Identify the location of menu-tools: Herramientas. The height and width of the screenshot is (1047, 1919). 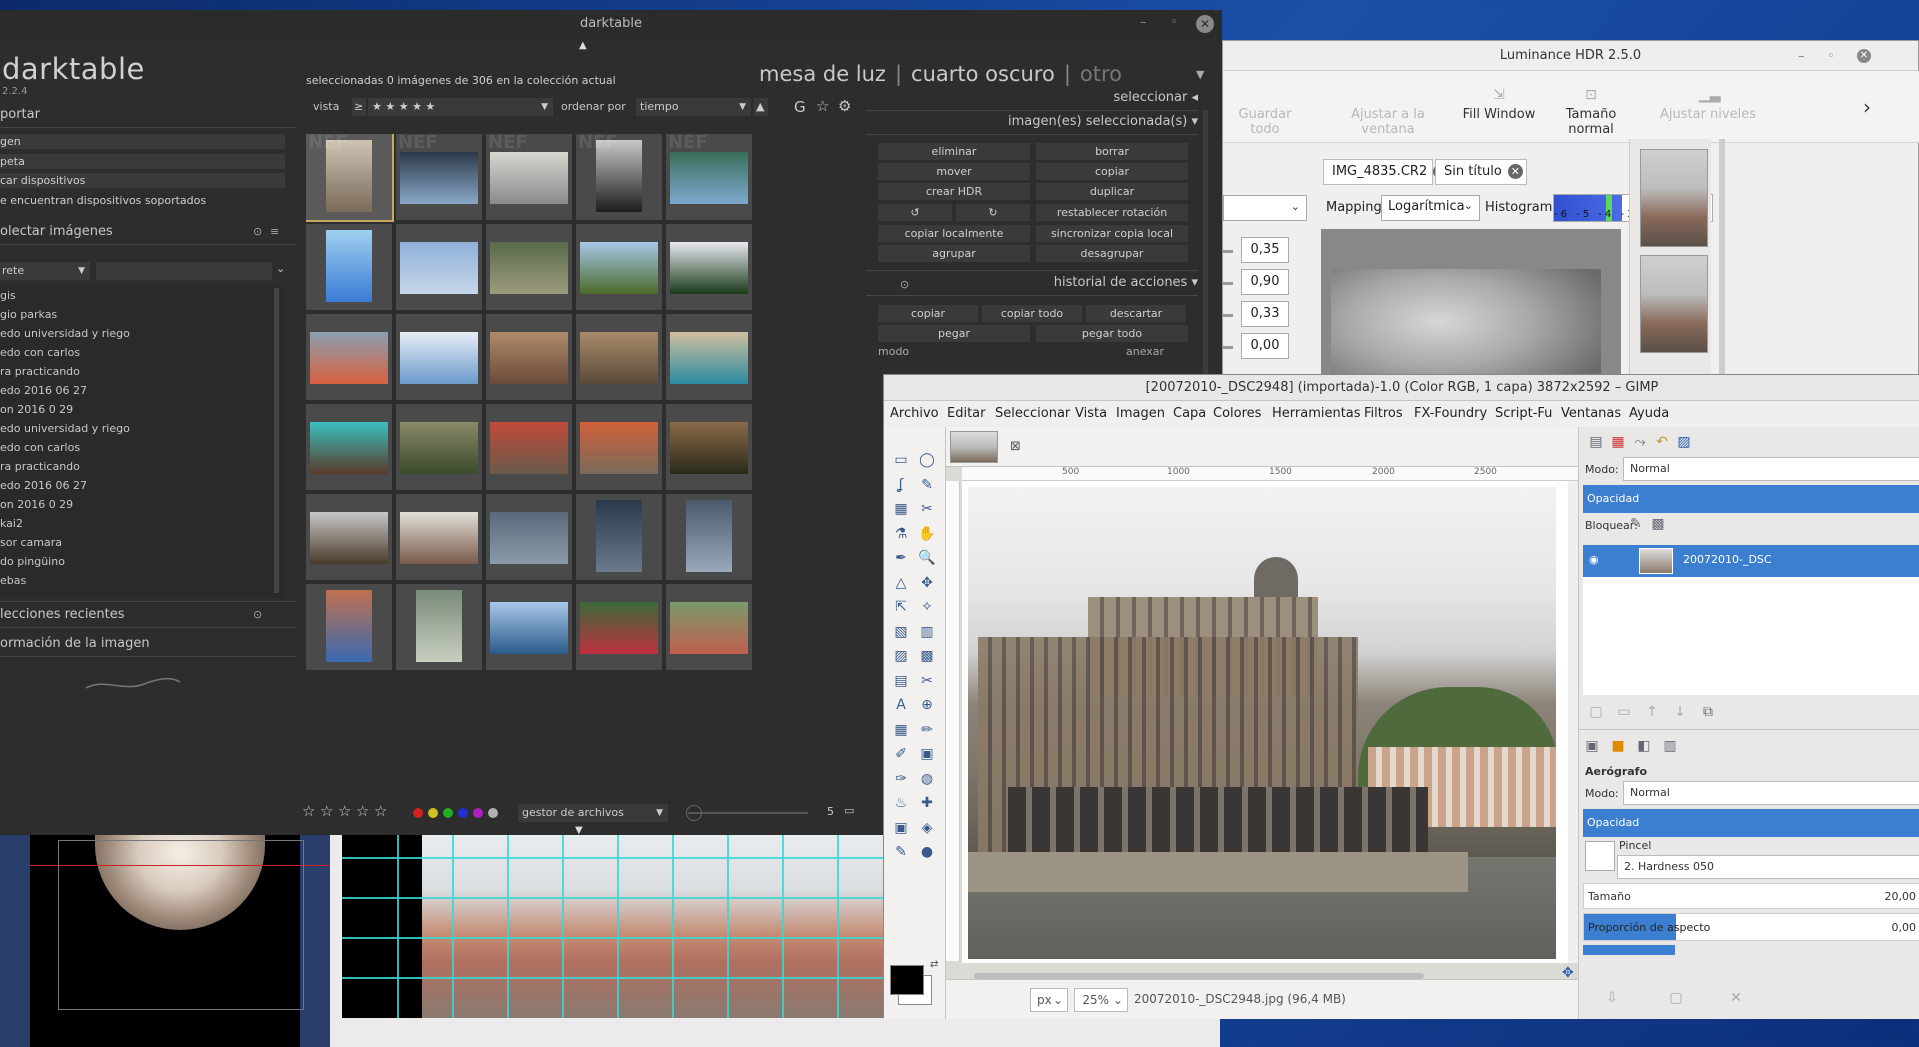
(1316, 413).